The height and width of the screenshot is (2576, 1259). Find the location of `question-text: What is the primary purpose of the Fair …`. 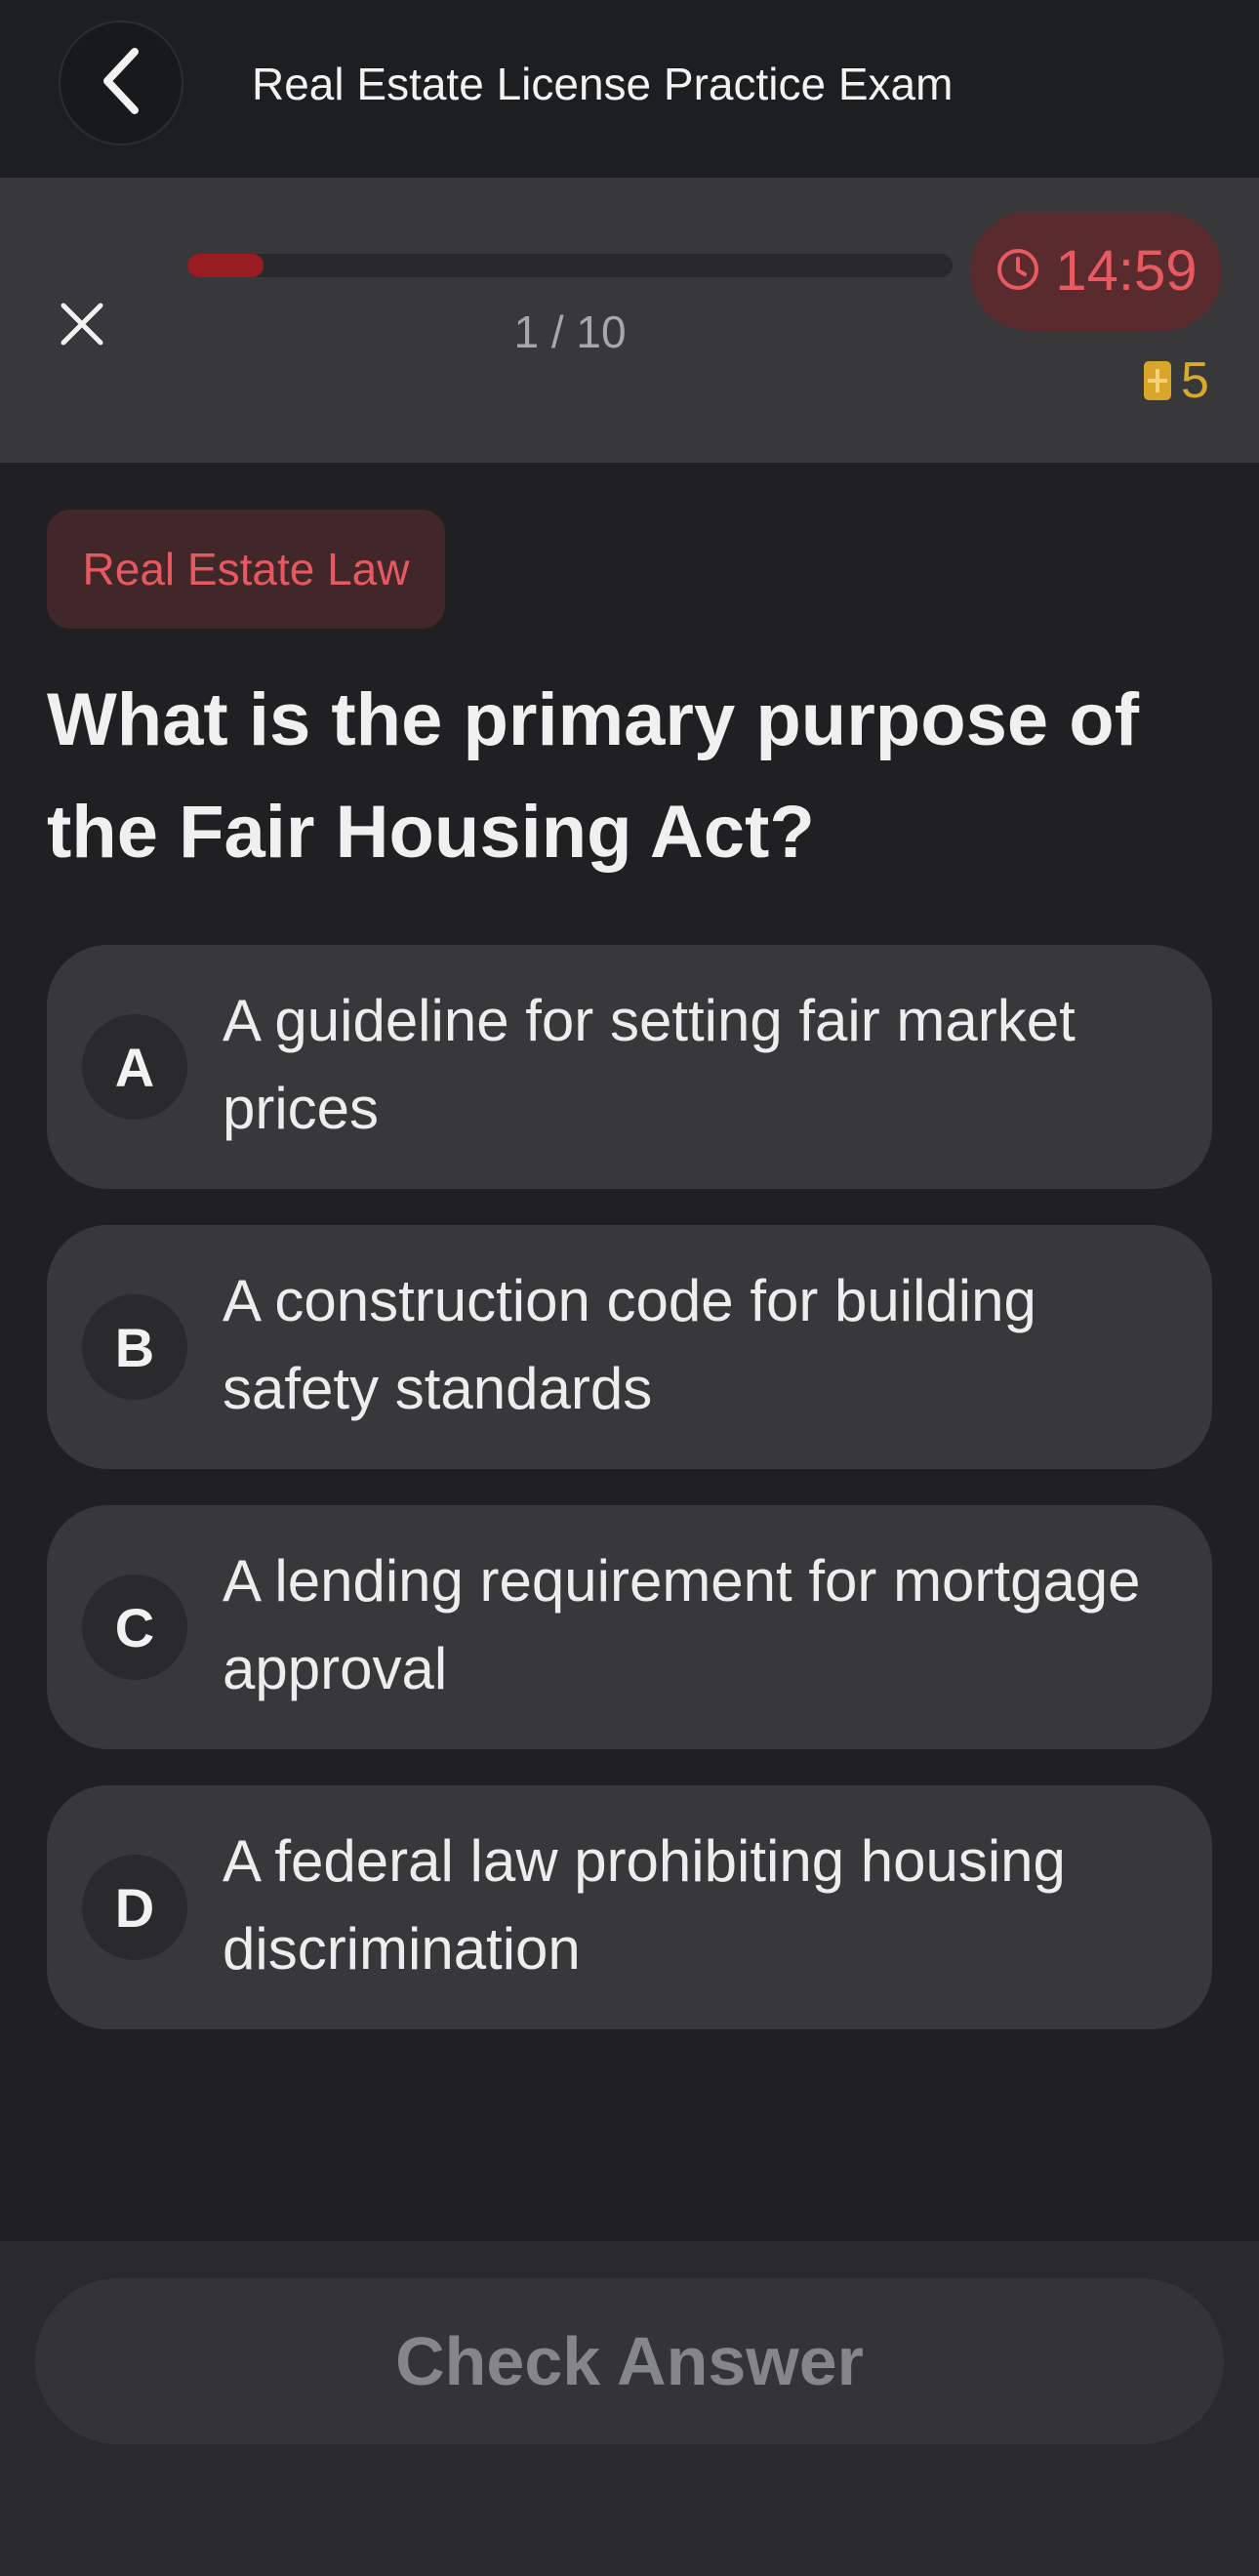

question-text: What is the primary purpose of the Fair … is located at coordinates (593, 776).